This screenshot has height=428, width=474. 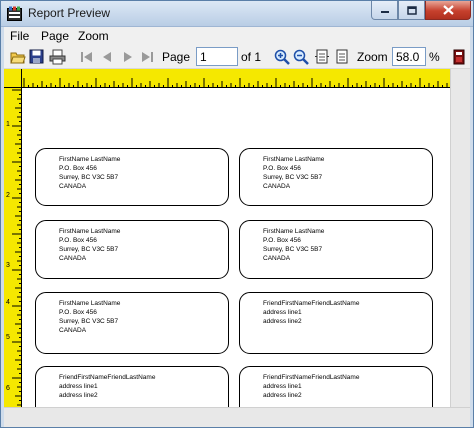 What do you see at coordinates (237, 36) in the screenshot?
I see `menu-bar: File Page Zoom` at bounding box center [237, 36].